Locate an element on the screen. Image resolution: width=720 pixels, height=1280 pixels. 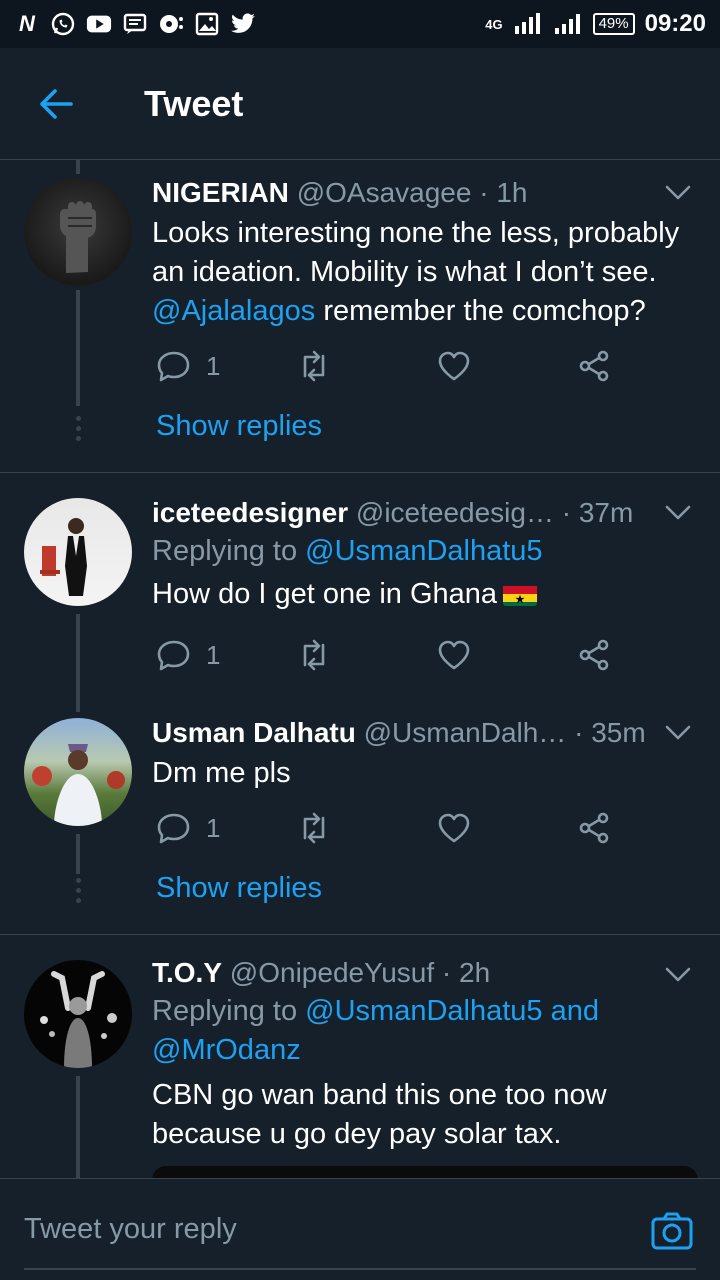
replying-prefix: Replying to is located at coordinates (229, 551).